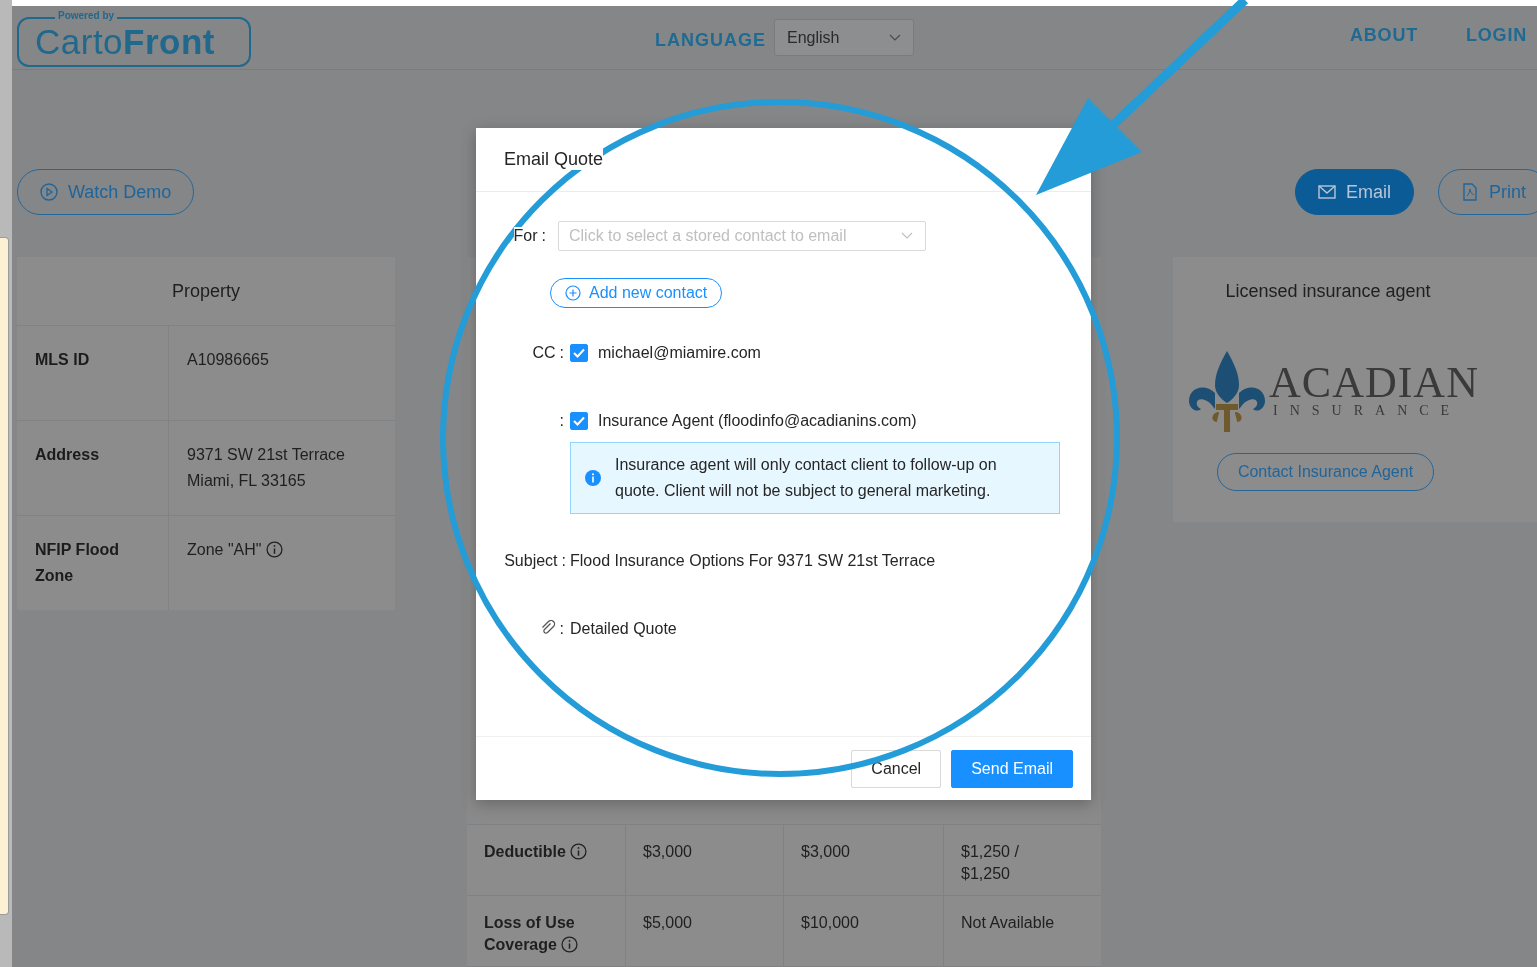  What do you see at coordinates (49, 192) in the screenshot?
I see `play-icon` at bounding box center [49, 192].